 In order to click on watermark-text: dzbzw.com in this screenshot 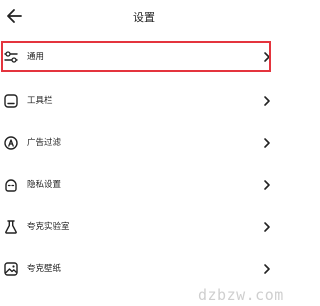, I will do `click(241, 295)`.